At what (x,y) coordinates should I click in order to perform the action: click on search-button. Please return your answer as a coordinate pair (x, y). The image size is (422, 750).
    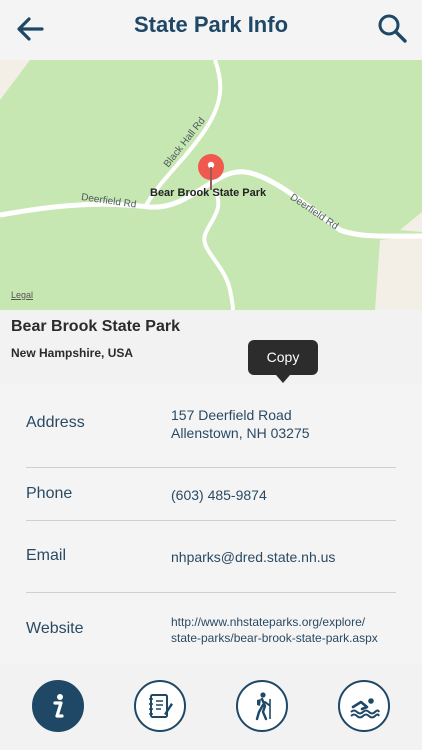
    Looking at the image, I should click on (392, 28).